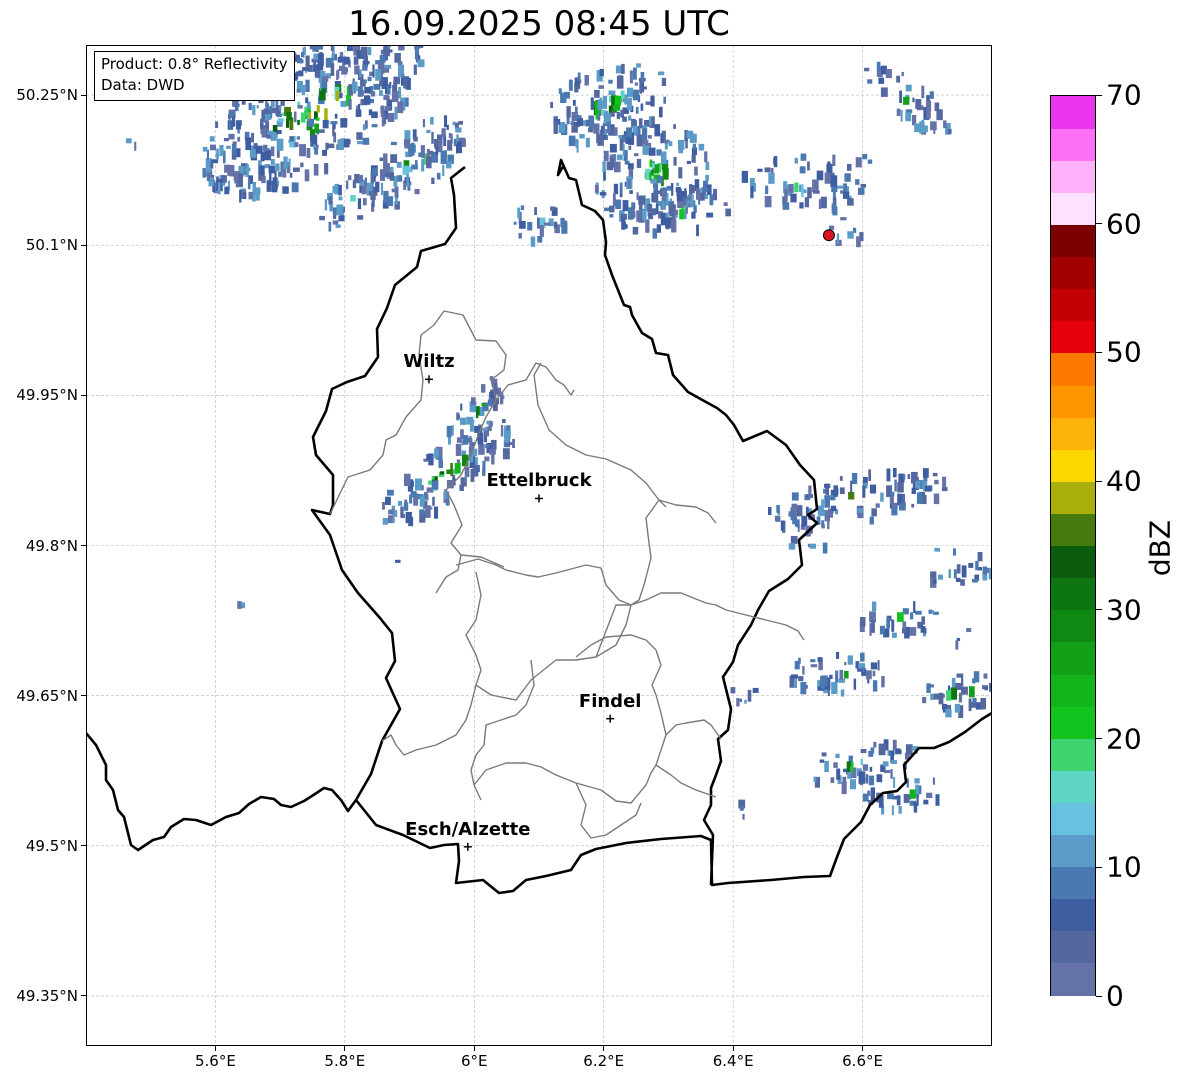 The height and width of the screenshot is (1081, 1184). Describe the element at coordinates (345, 1061) in the screenshot. I see `longitude-tick-label: 5.8°E` at that location.